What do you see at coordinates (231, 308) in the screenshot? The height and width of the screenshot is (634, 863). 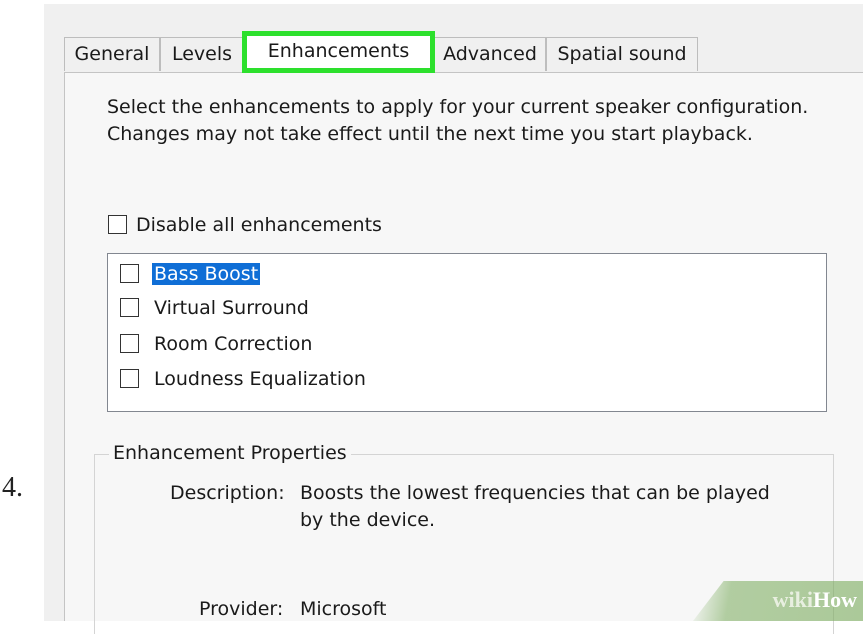 I see `virtual-surround-label: Virtual Surround` at bounding box center [231, 308].